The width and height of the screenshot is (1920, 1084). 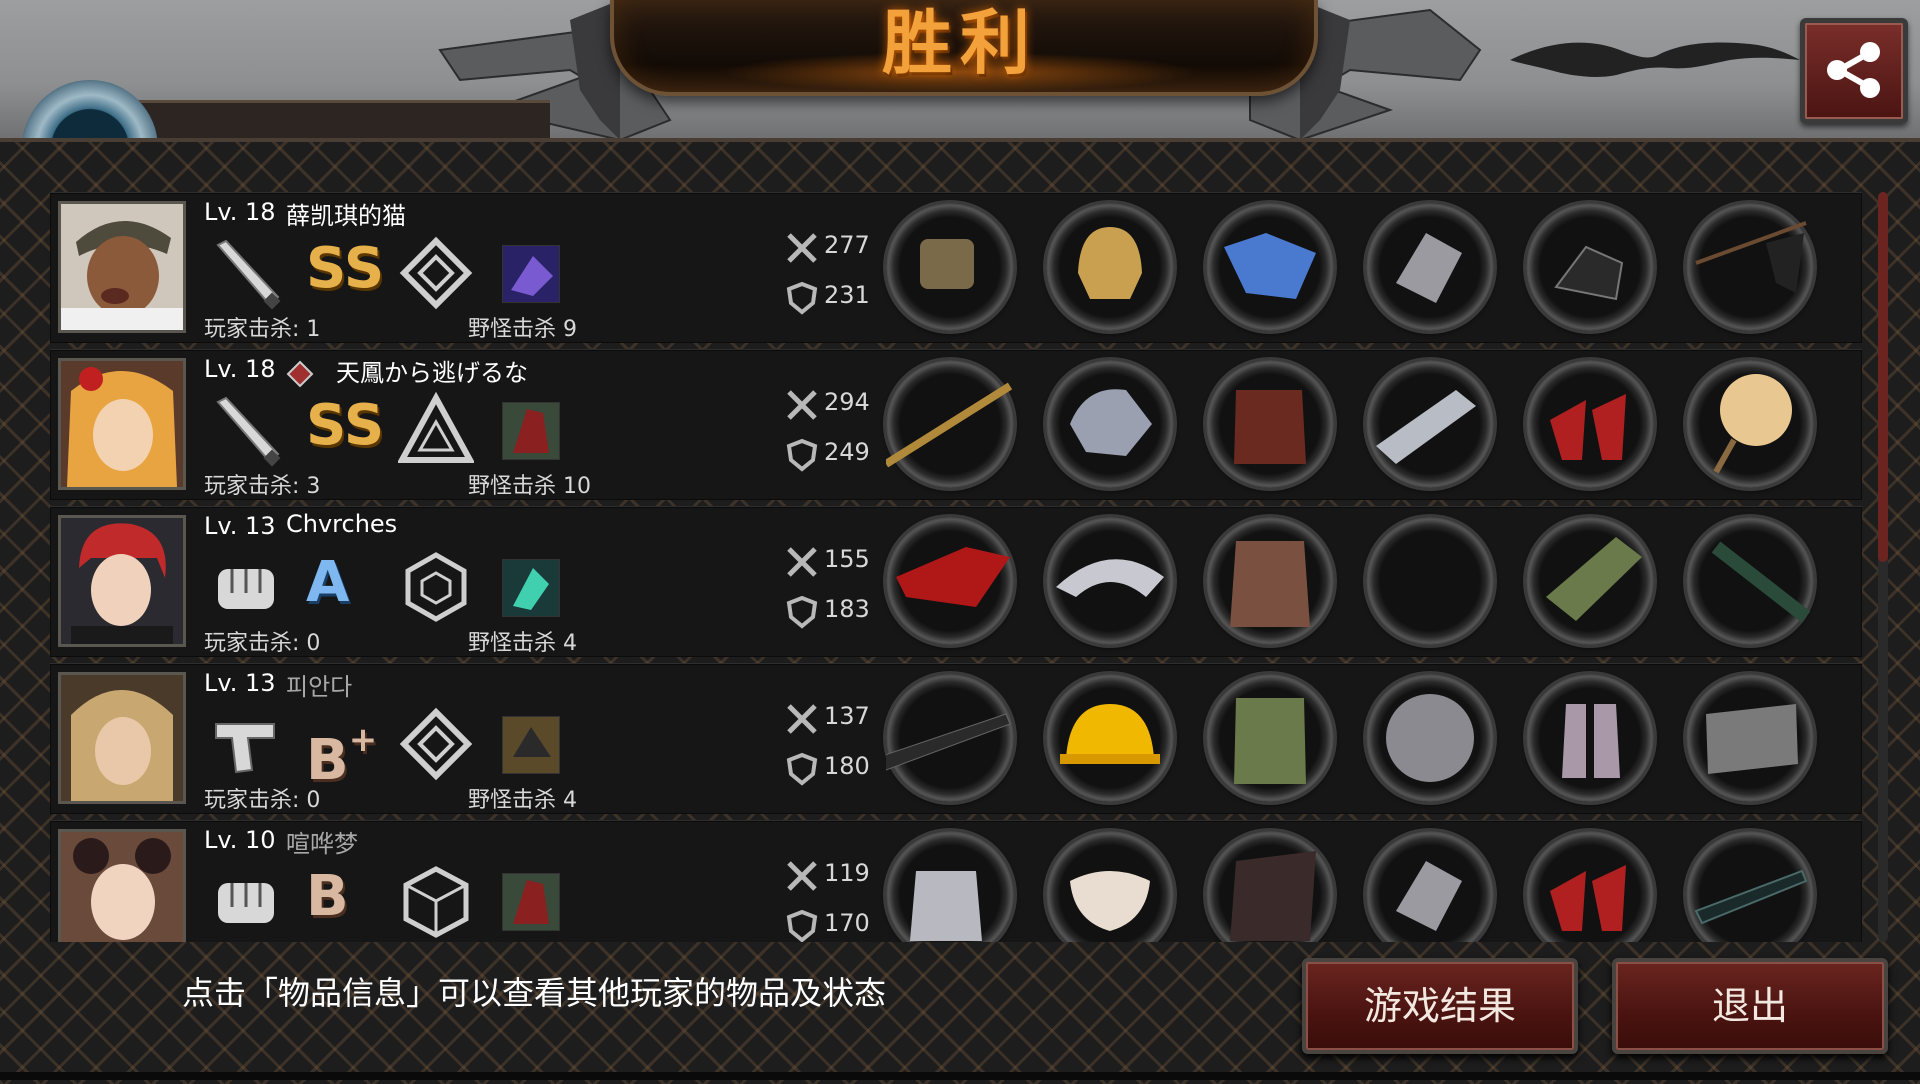 I want to click on player-grade: B+, so click(x=342, y=746).